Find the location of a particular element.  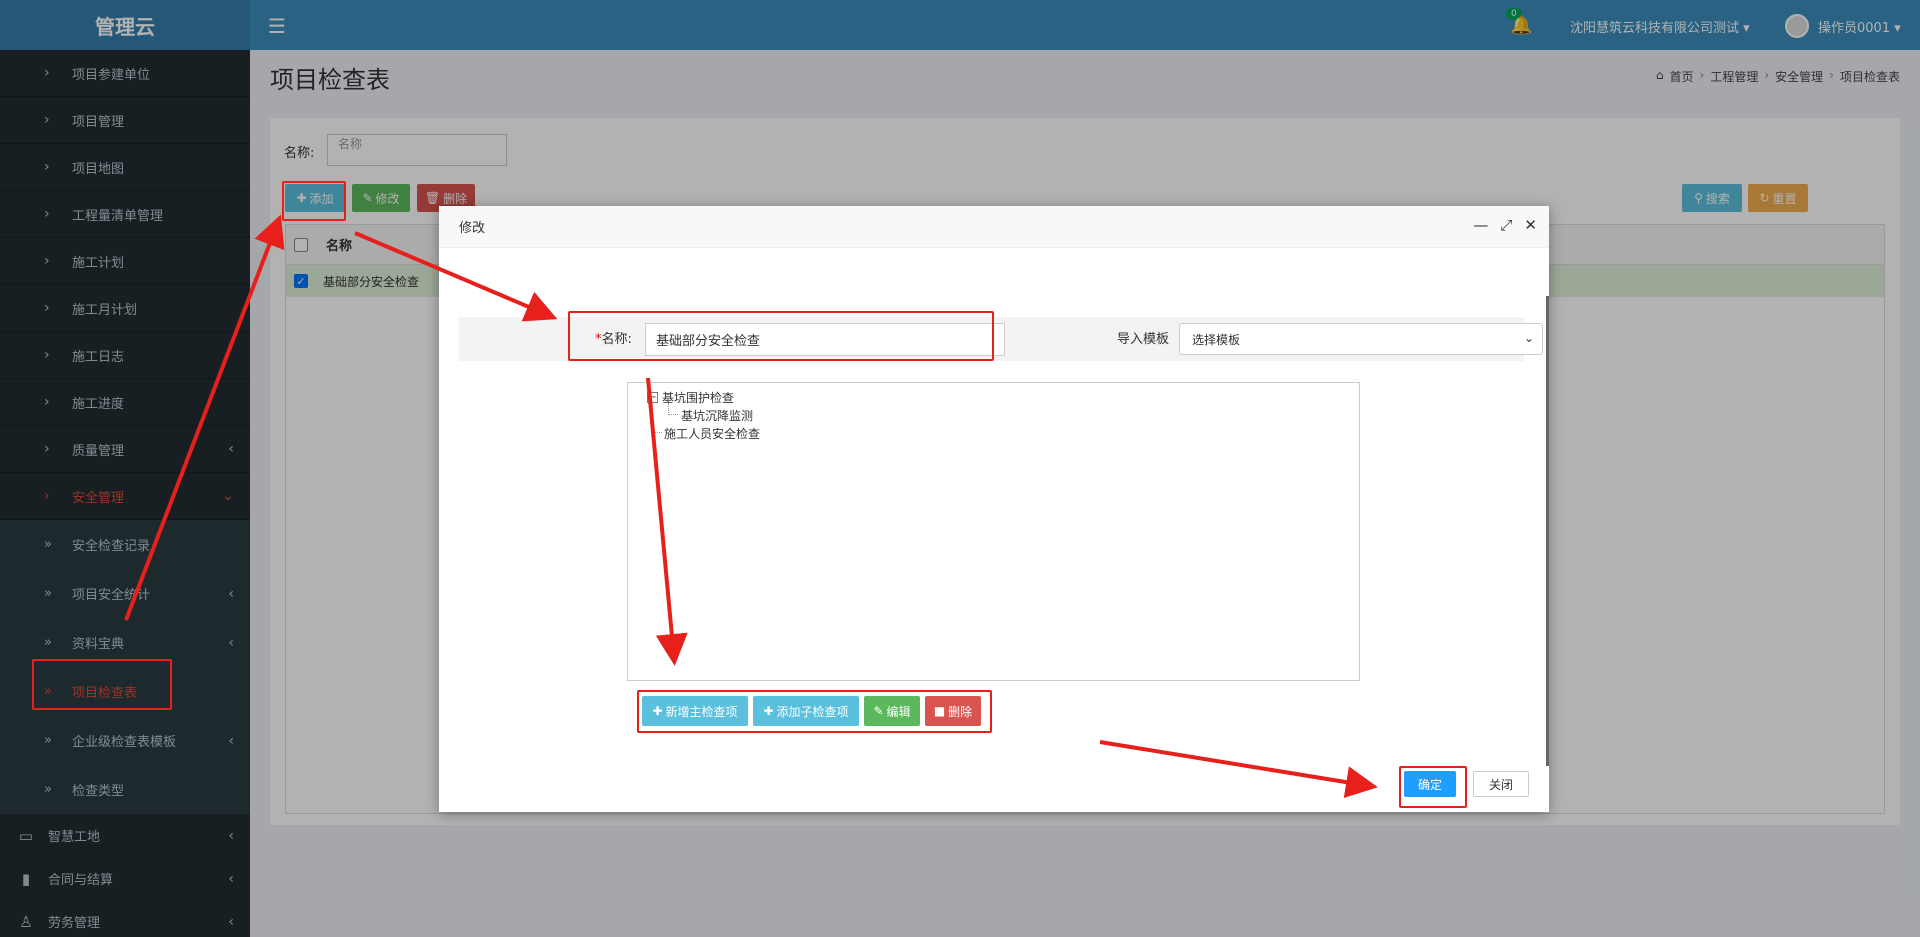

tree-node: 基坑沉降监测 is located at coordinates (717, 415).